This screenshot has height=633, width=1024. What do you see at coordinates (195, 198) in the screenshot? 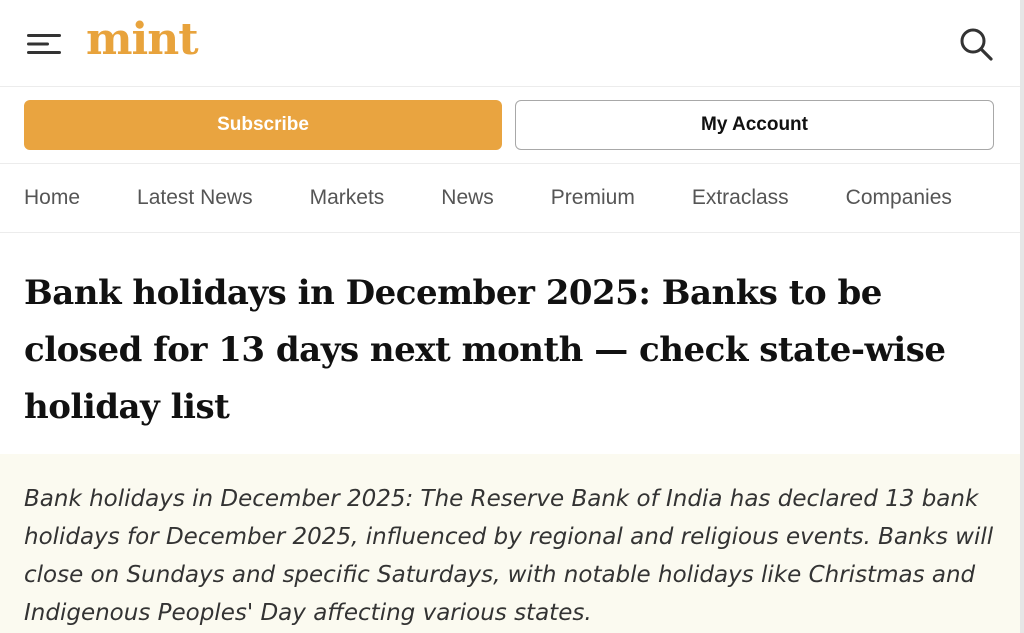
I see `nav-item-latest-news: Latest News` at bounding box center [195, 198].